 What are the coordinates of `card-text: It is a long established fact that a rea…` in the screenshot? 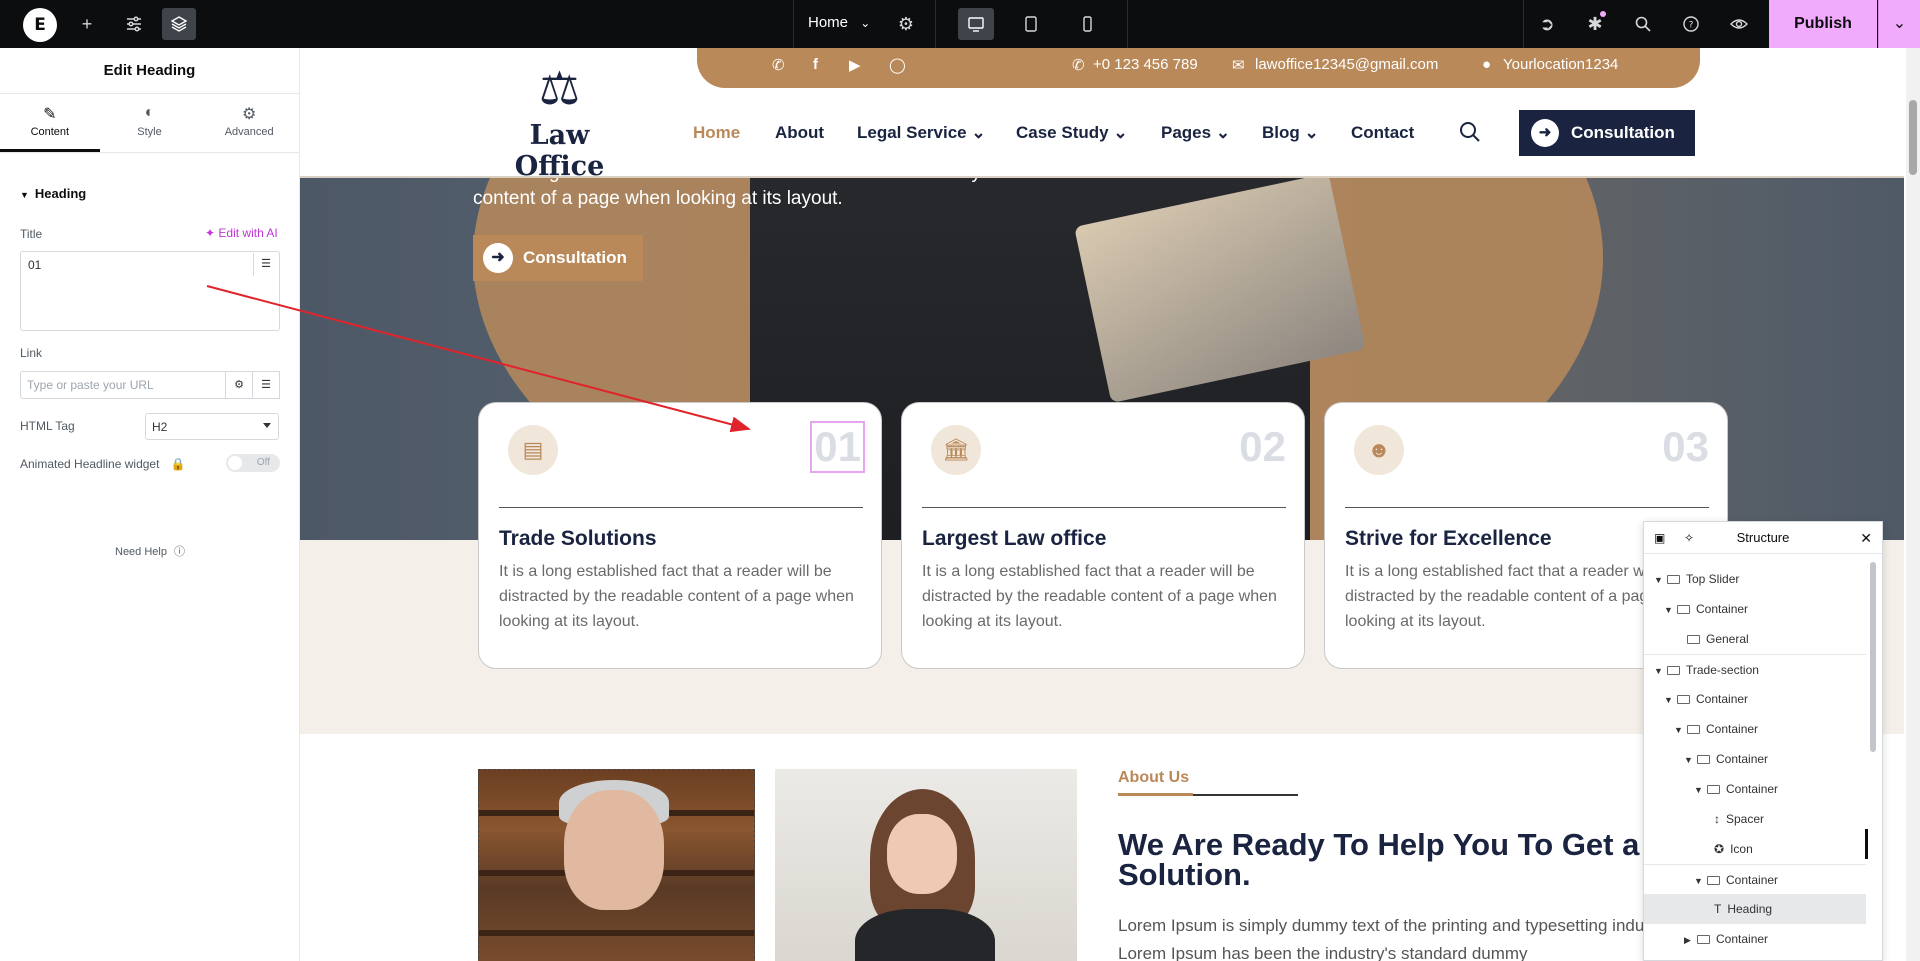 It's located at (1099, 596).